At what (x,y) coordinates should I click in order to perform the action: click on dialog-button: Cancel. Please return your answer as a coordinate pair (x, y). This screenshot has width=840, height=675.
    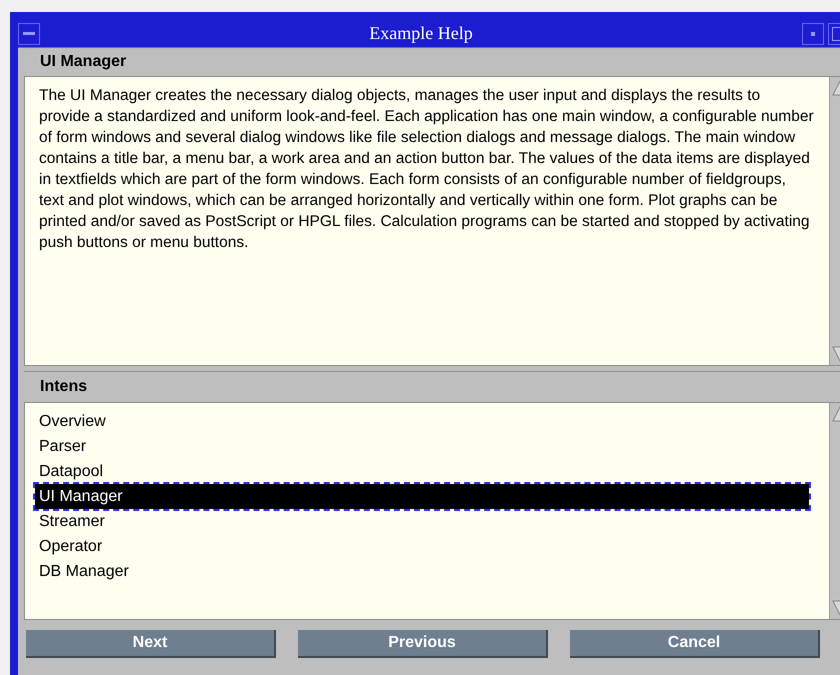
    Looking at the image, I should click on (695, 644).